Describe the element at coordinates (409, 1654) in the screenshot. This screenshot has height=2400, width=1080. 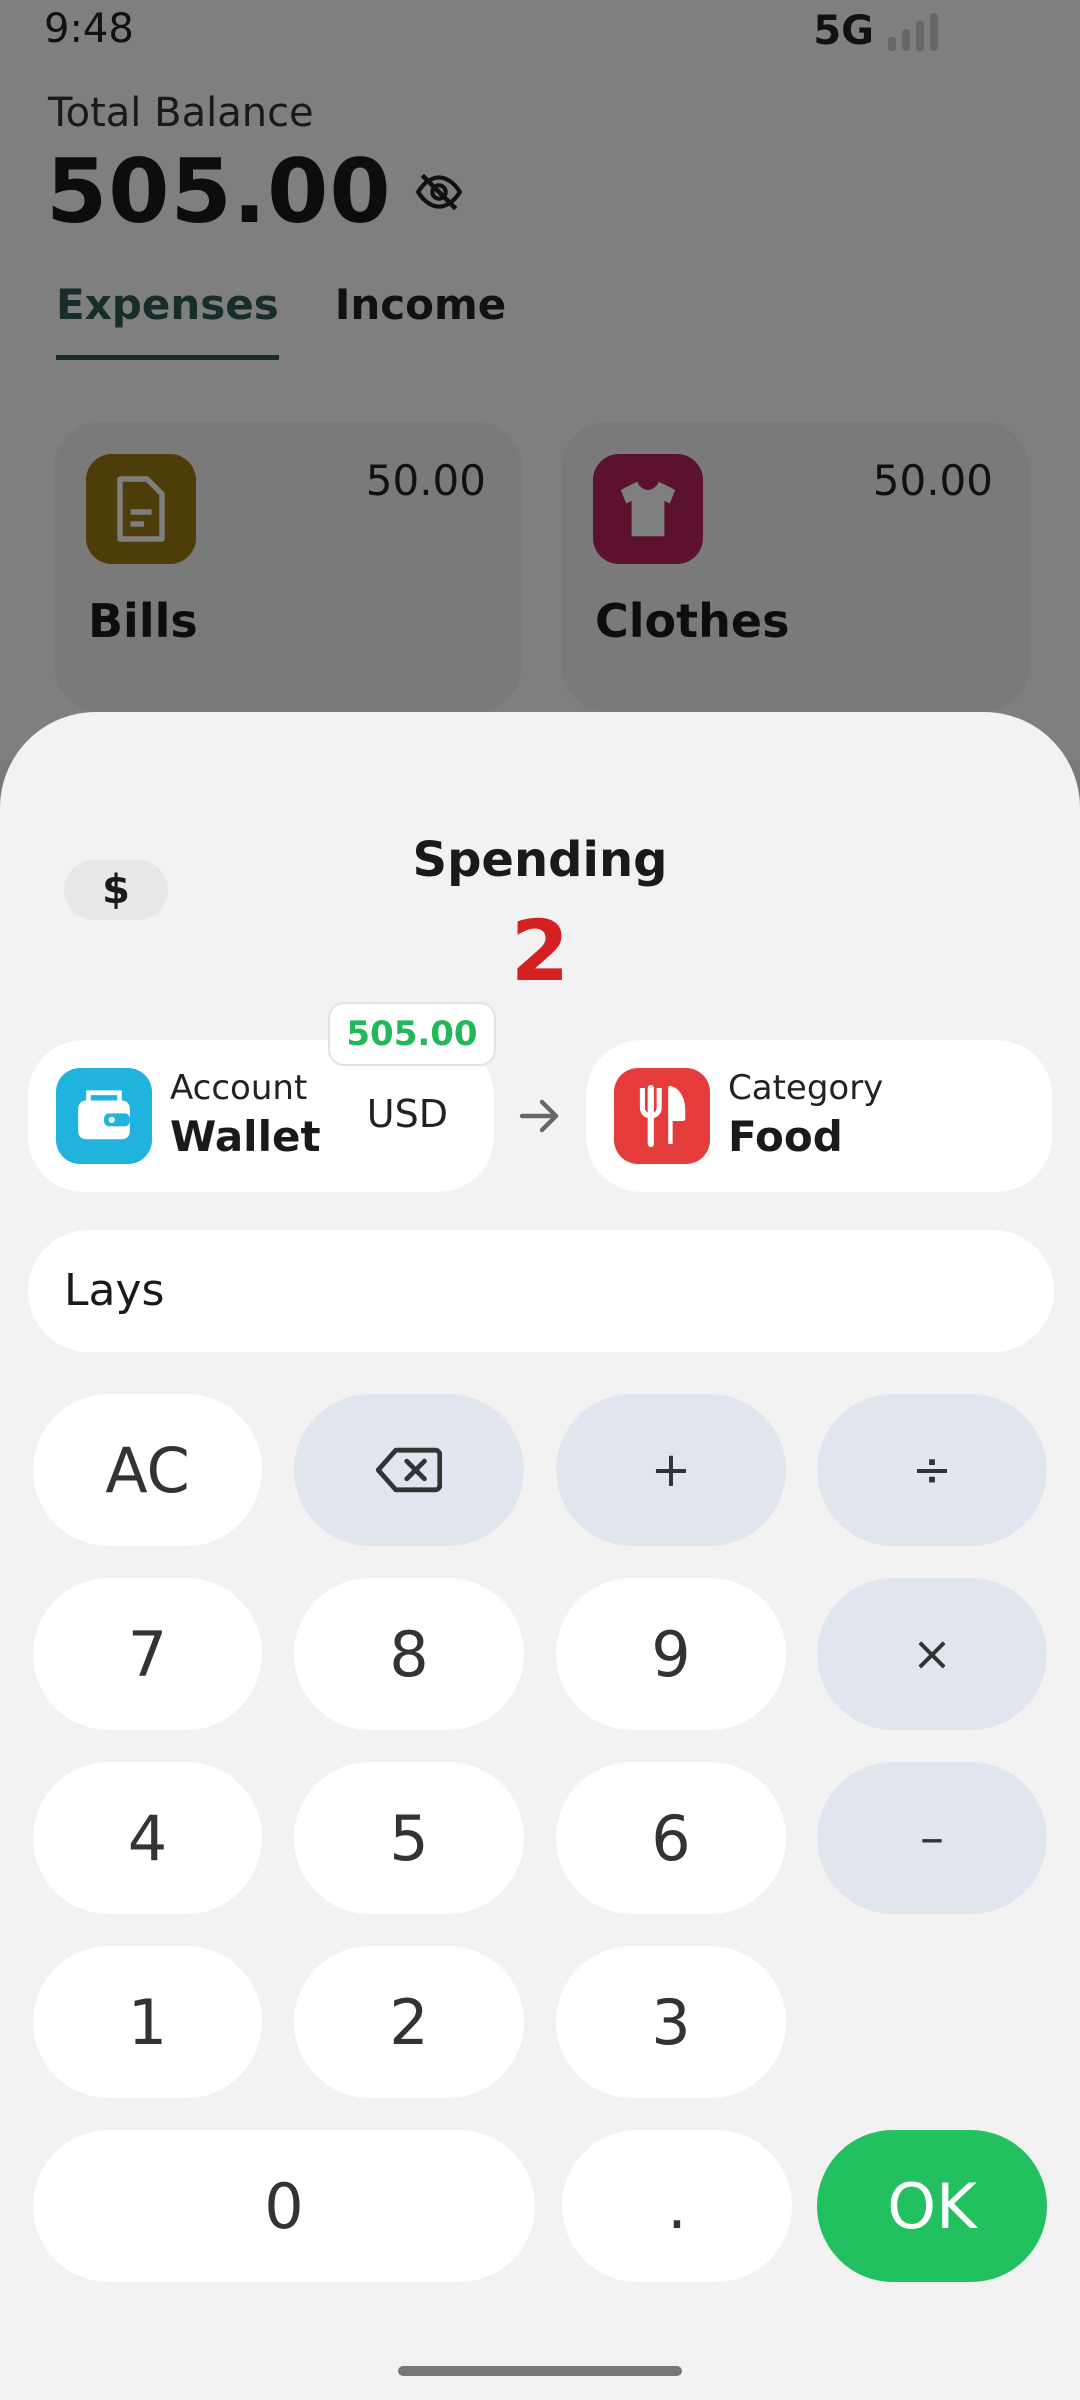
I see `key-8: 8` at that location.